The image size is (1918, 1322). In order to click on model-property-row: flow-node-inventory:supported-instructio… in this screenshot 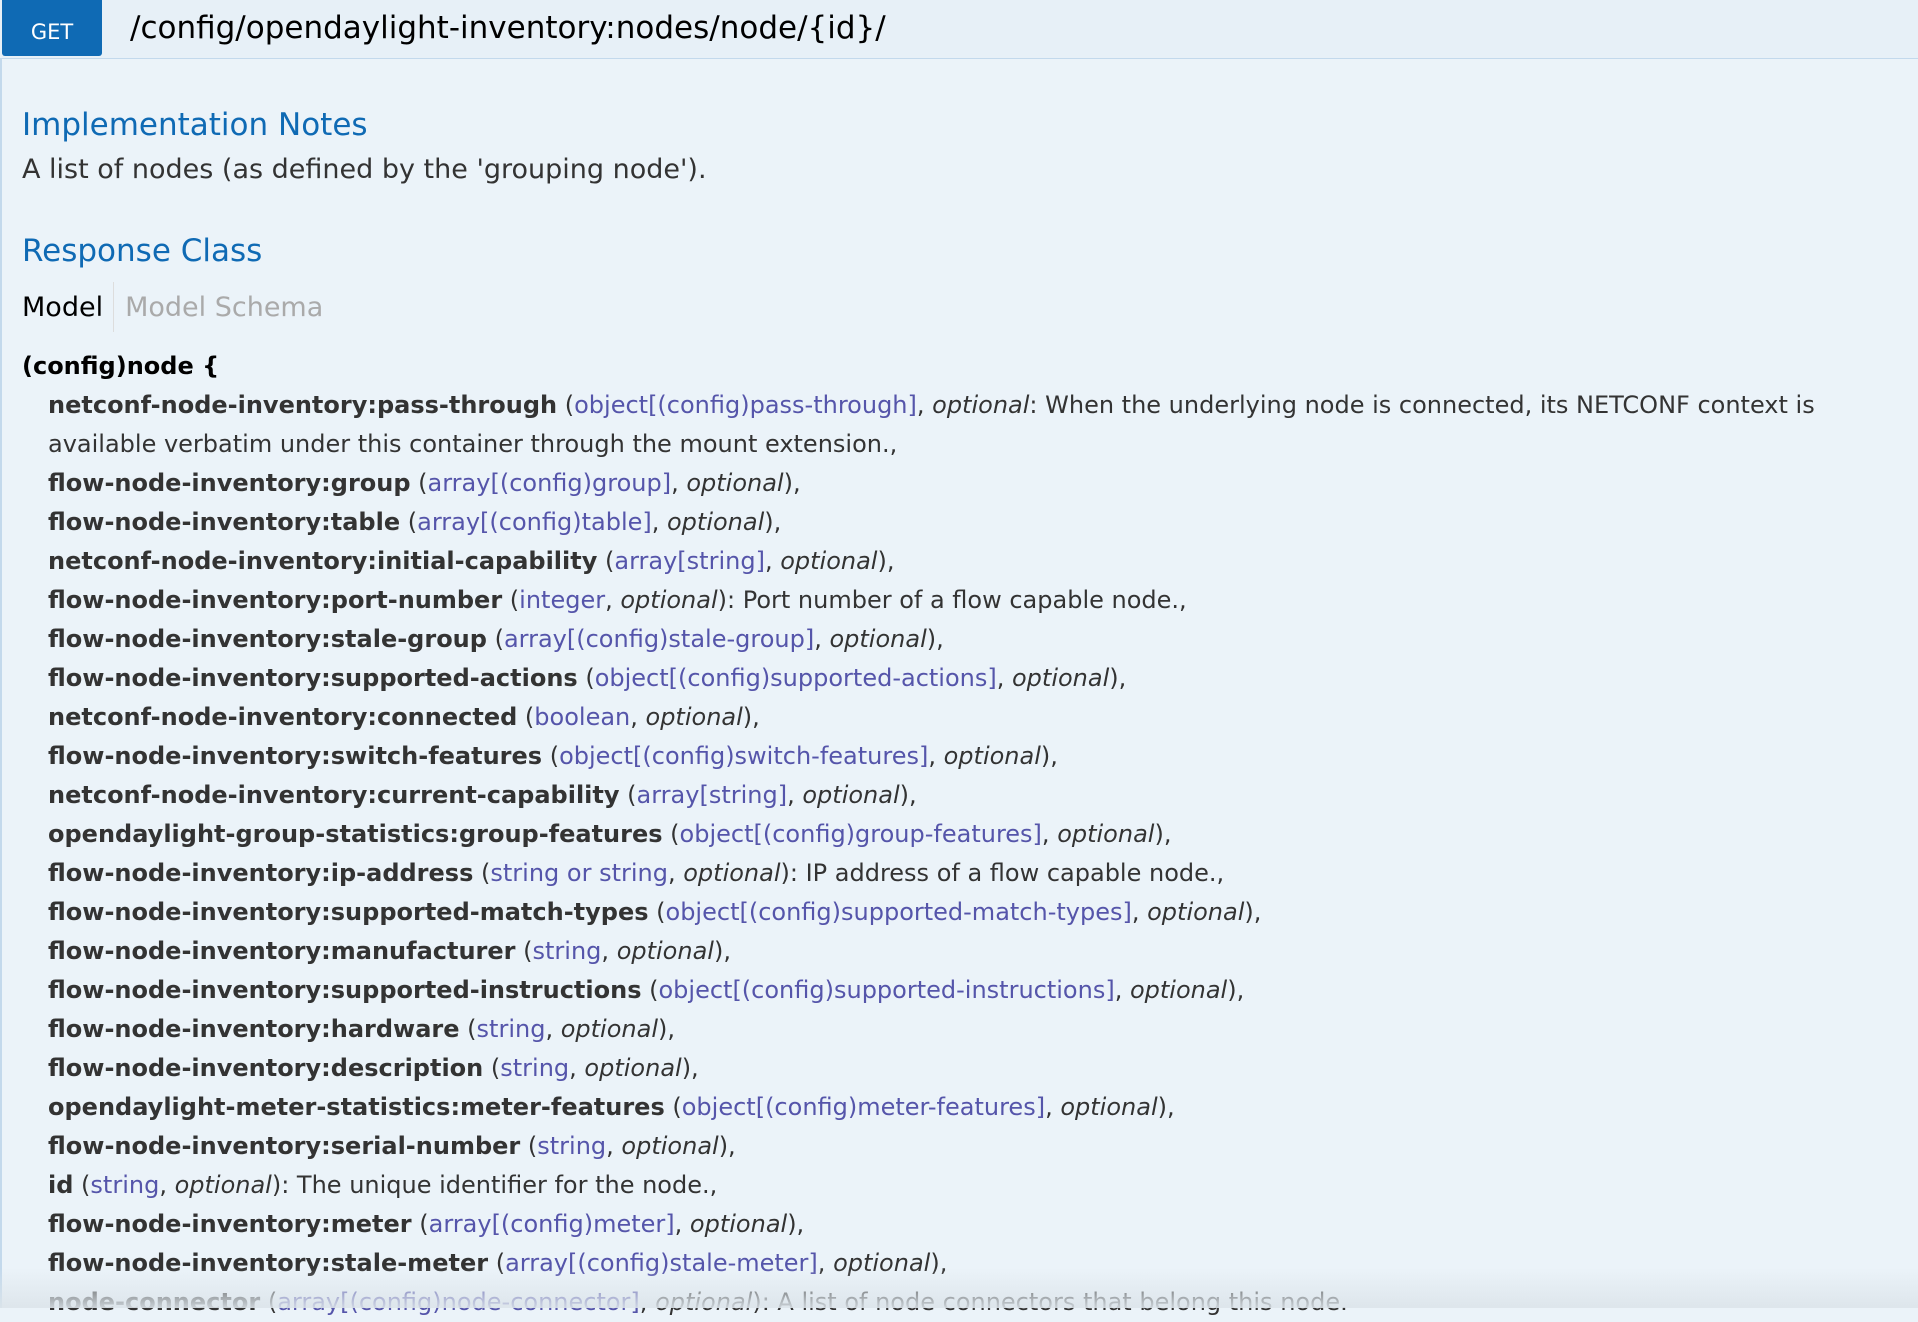, I will do `click(646, 990)`.